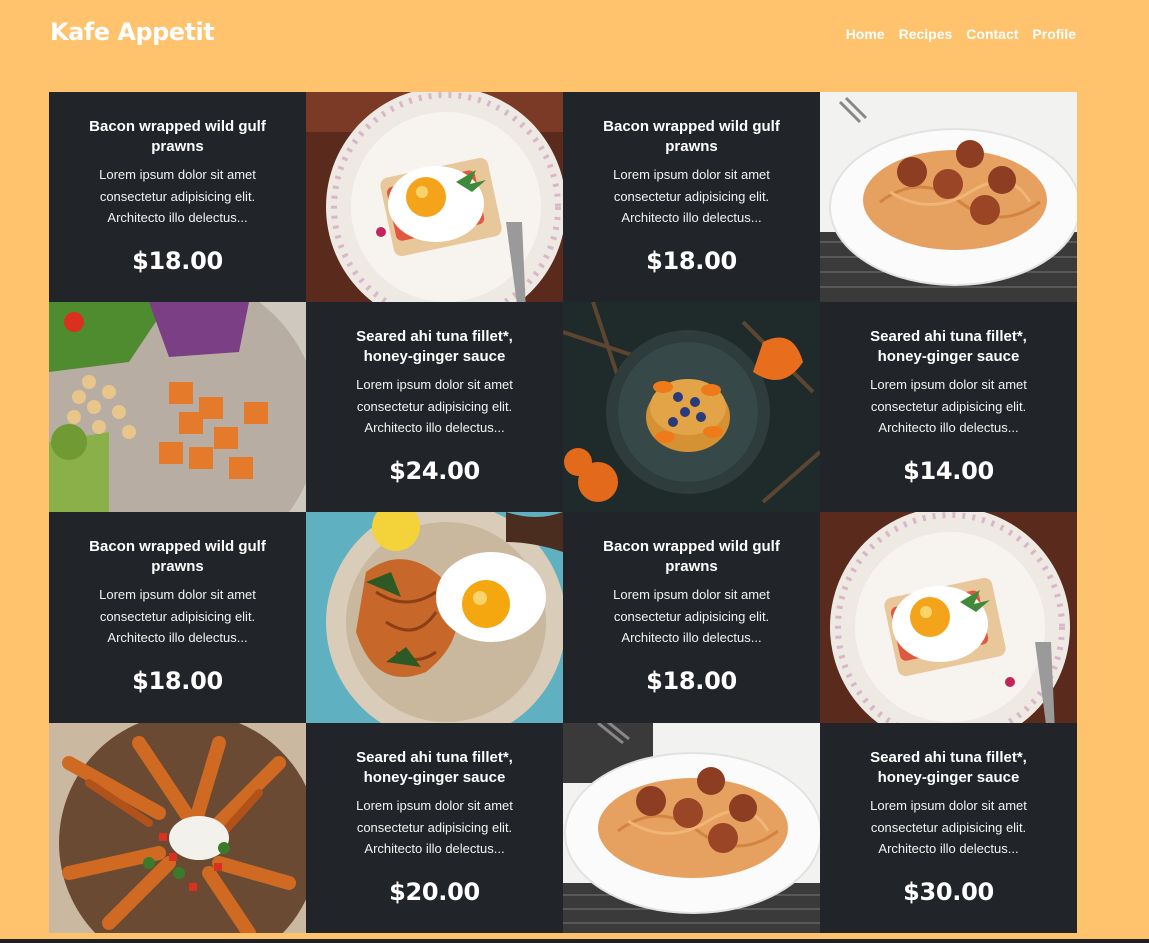 The image size is (1149, 943). Describe the element at coordinates (992, 34) in the screenshot. I see `nav-contact-link: Contact` at that location.